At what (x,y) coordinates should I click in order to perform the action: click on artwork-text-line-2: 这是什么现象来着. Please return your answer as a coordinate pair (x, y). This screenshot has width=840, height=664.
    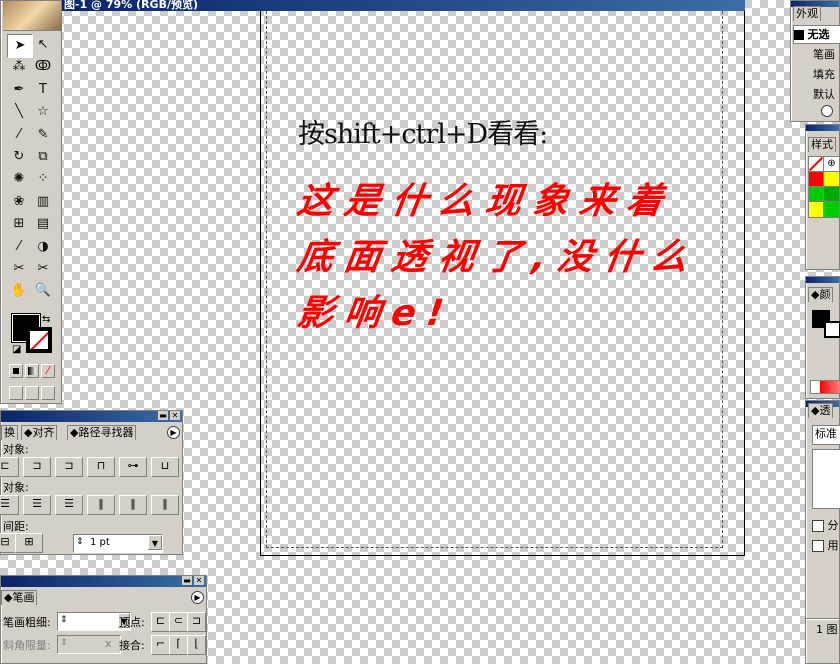
    Looking at the image, I should click on (485, 198).